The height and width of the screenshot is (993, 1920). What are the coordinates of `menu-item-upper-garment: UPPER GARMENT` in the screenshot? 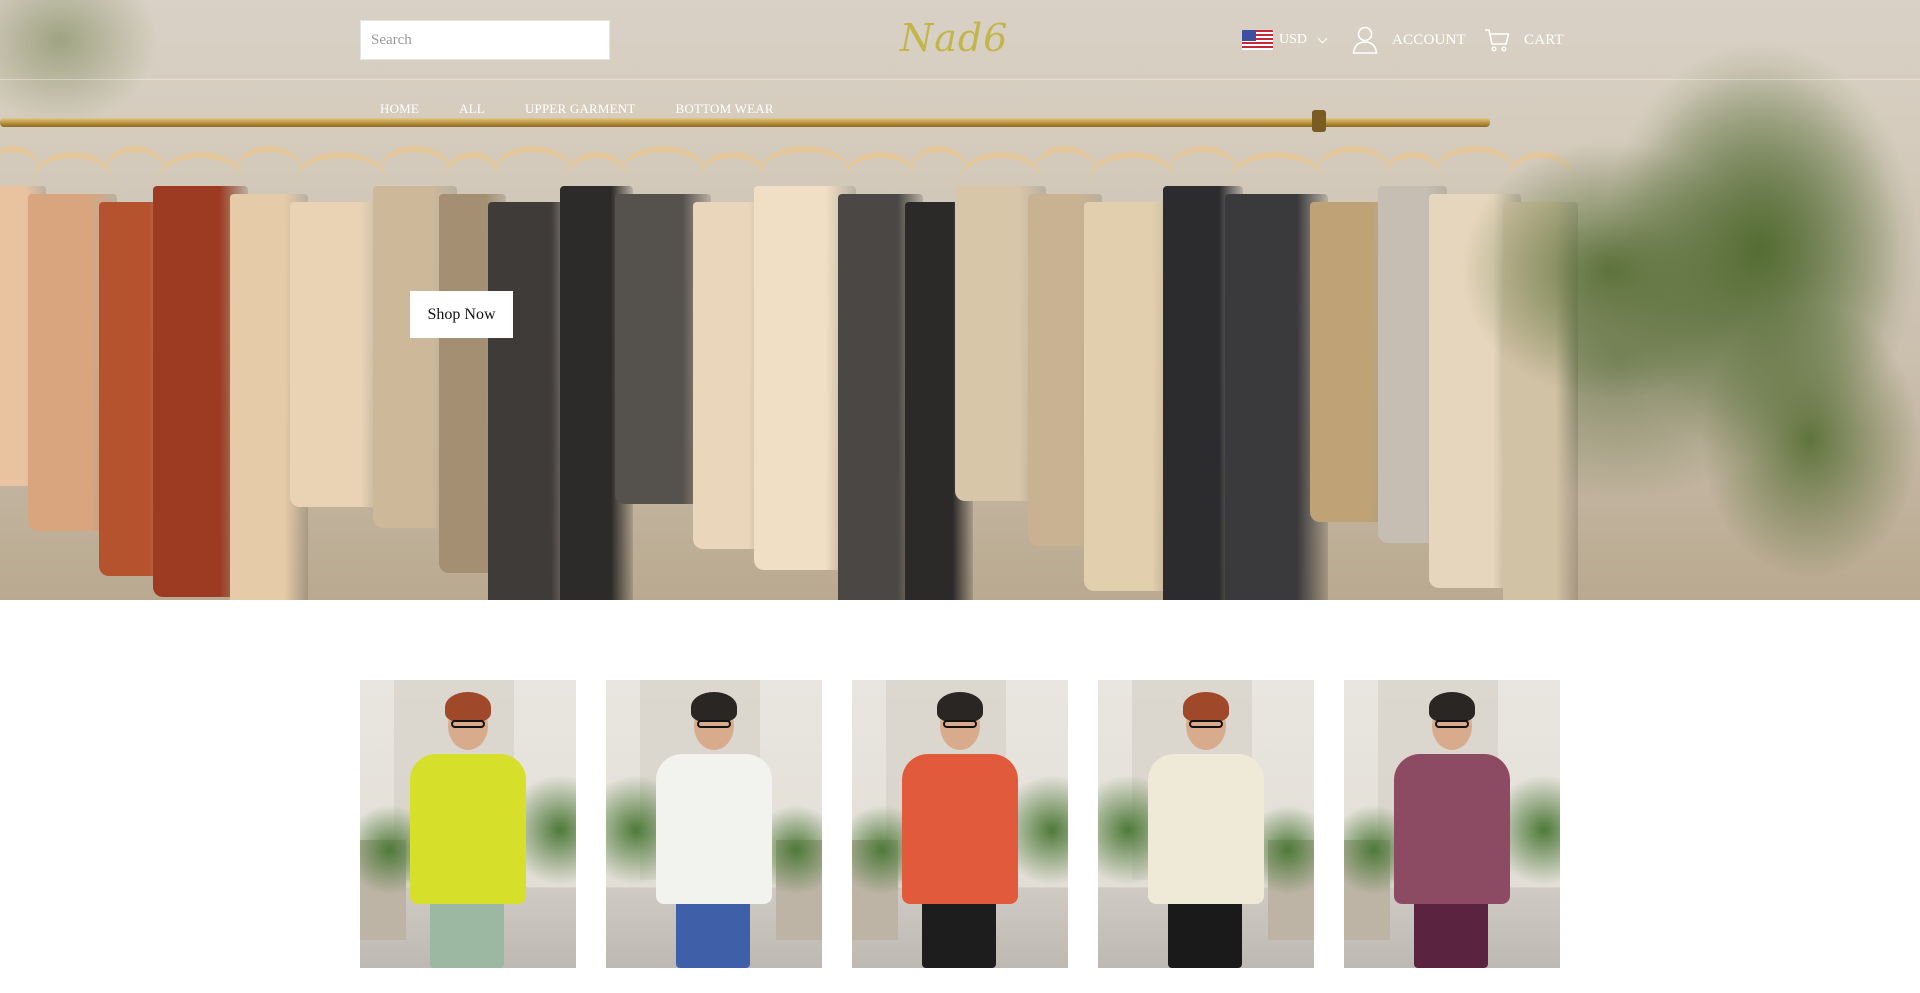 It's located at (580, 109).